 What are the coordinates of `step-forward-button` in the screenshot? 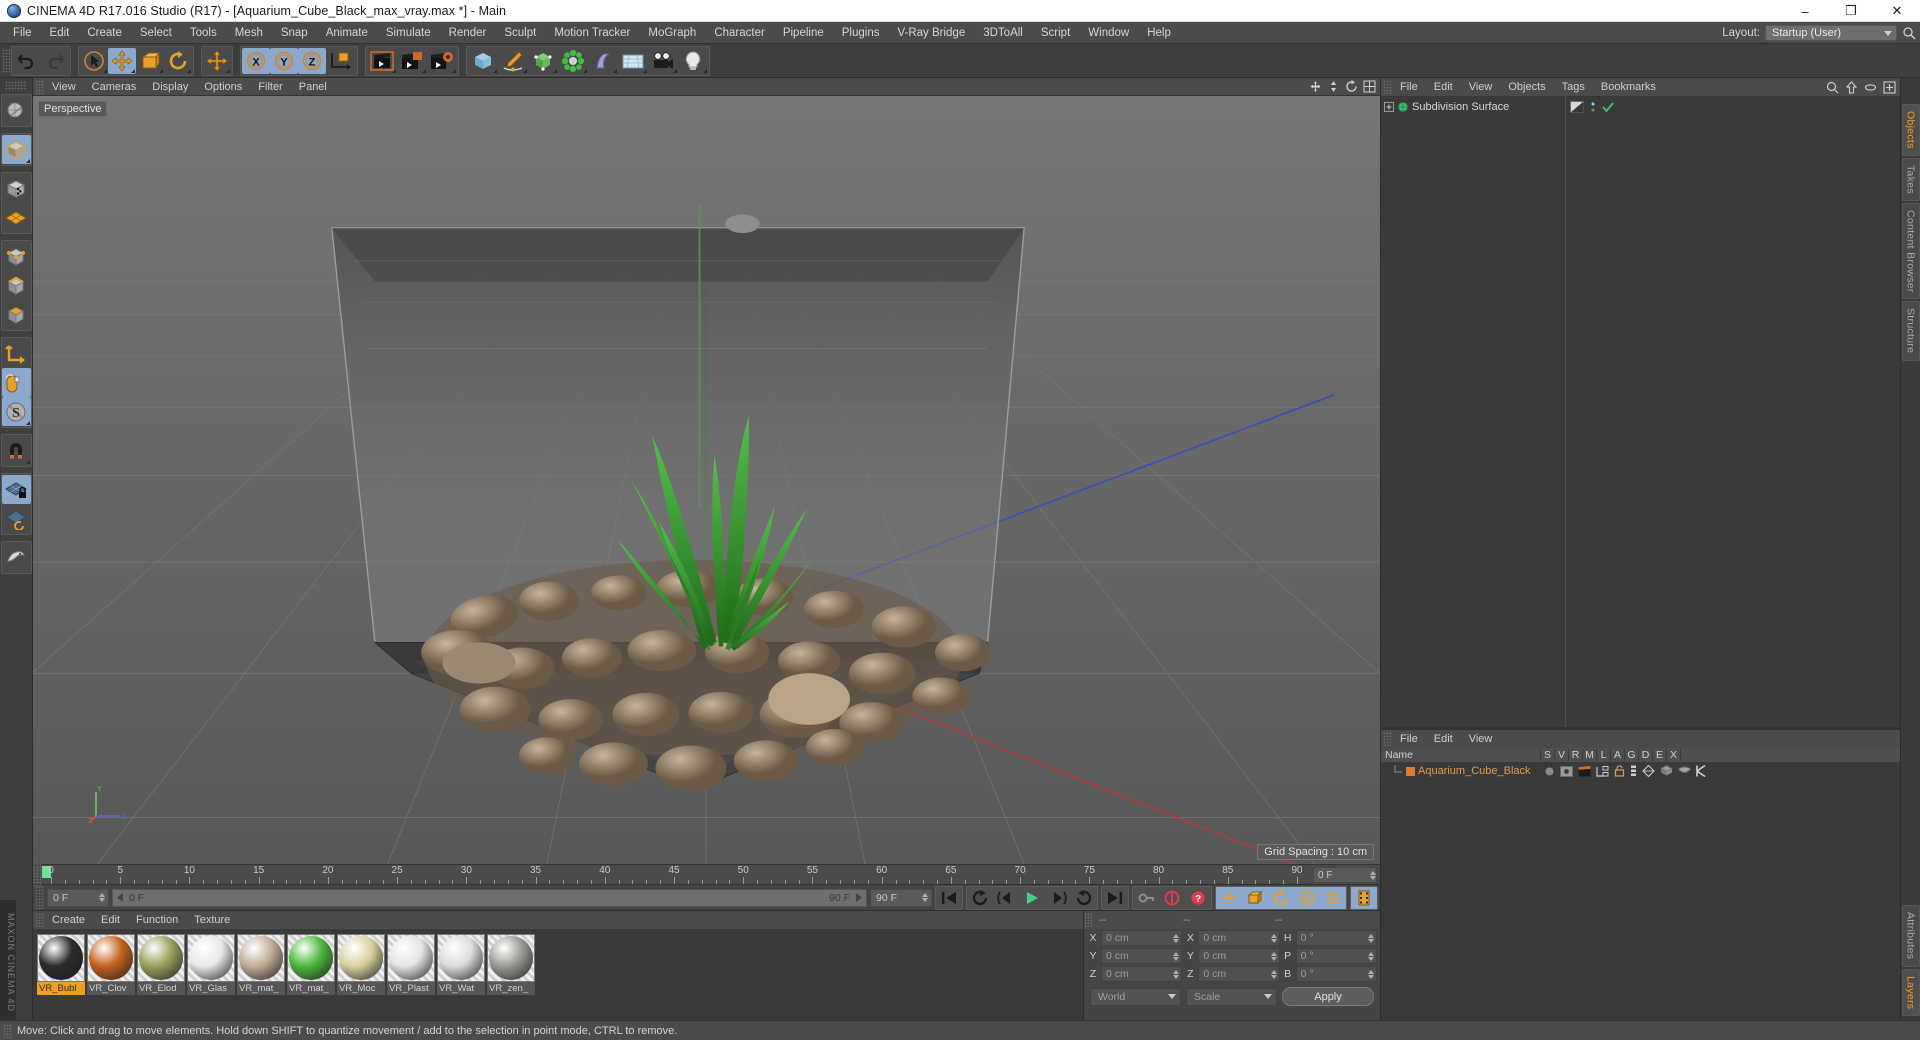 It's located at (1058, 898).